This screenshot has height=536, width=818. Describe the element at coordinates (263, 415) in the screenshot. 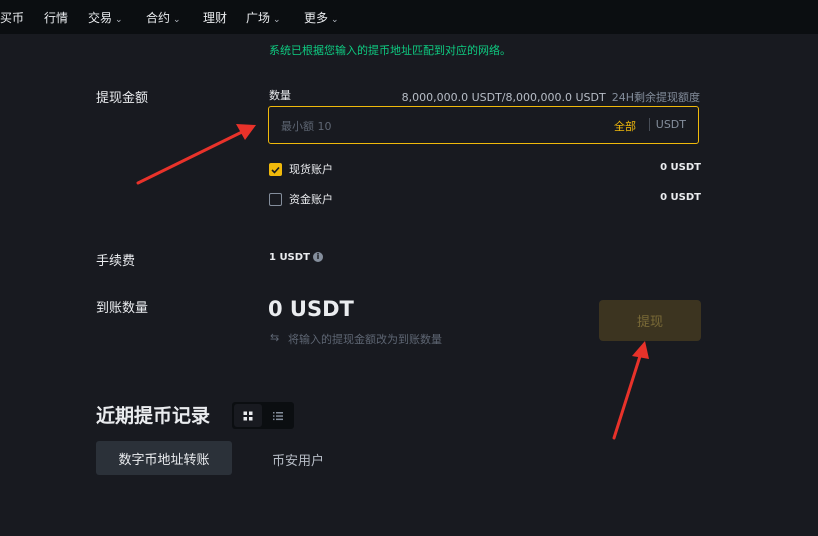

I see `view-toggle` at that location.